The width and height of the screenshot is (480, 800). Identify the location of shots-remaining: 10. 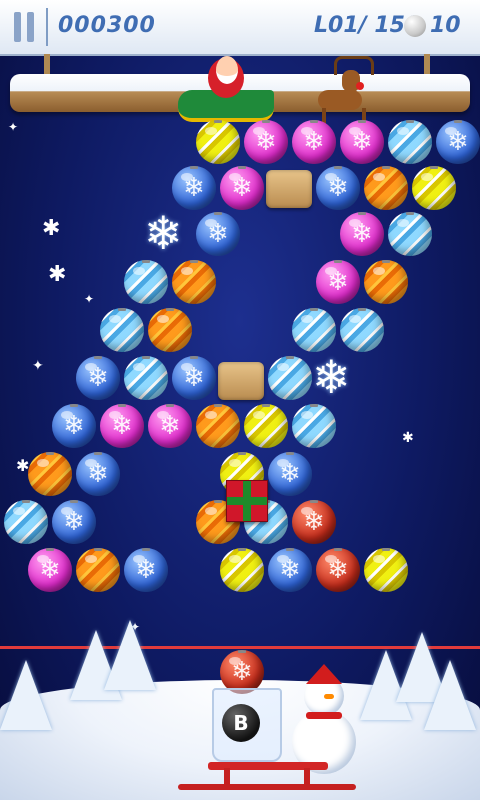
(445, 25).